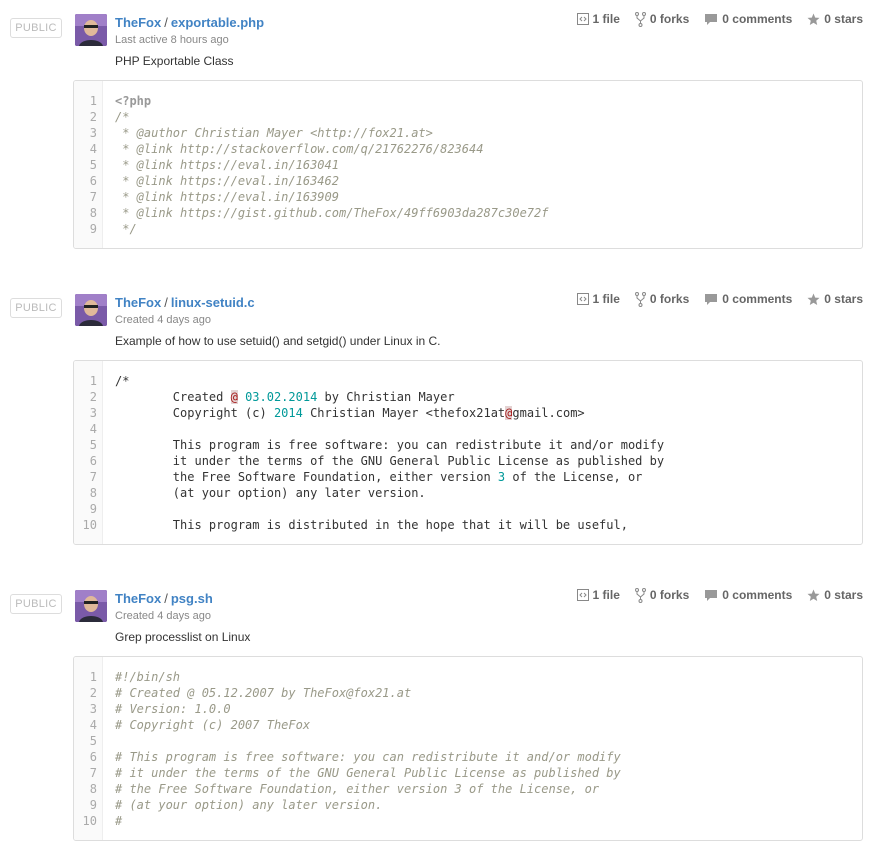  Describe the element at coordinates (122, 117) in the screenshot. I see `code-token: /*` at that location.